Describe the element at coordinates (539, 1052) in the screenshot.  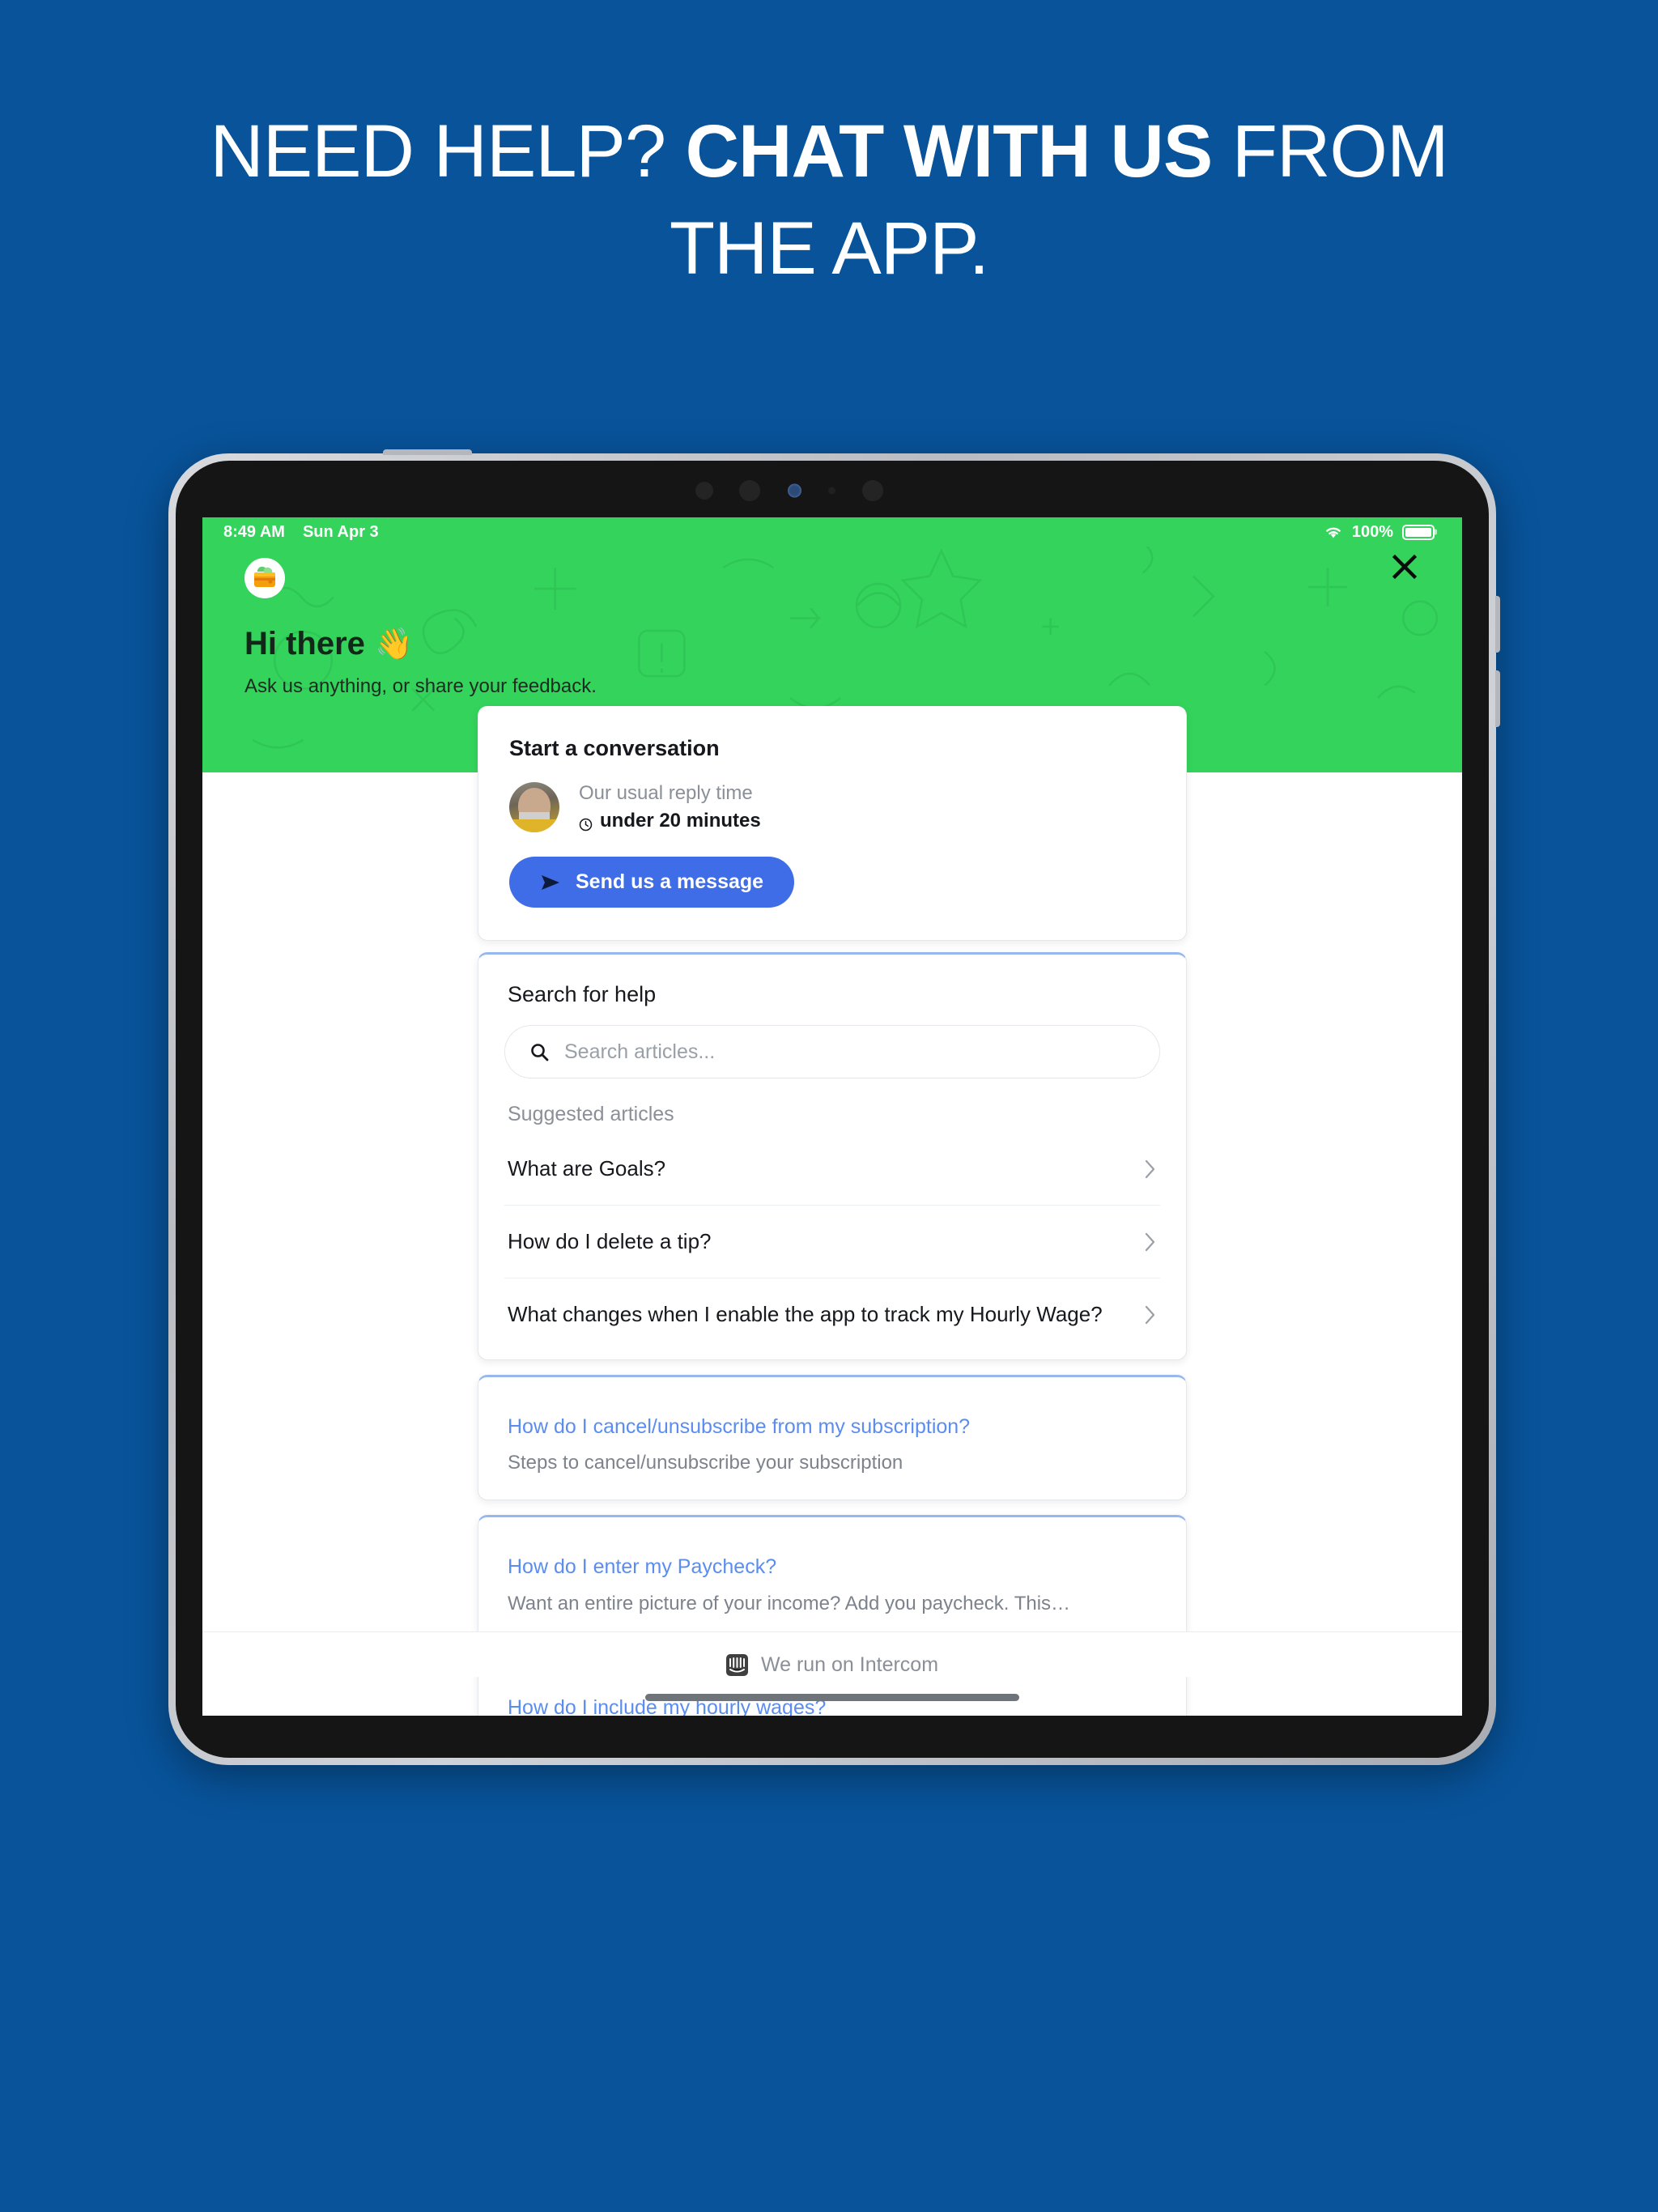
I see `search-icon` at that location.